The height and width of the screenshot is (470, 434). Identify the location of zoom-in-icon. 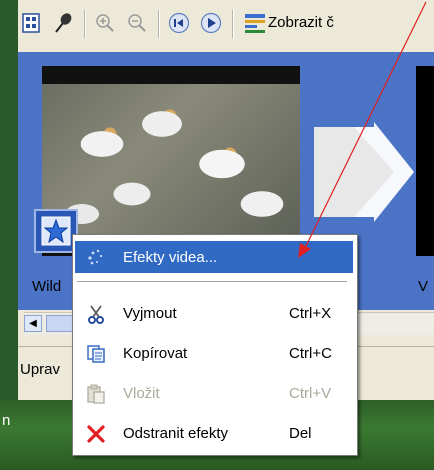
(105, 23).